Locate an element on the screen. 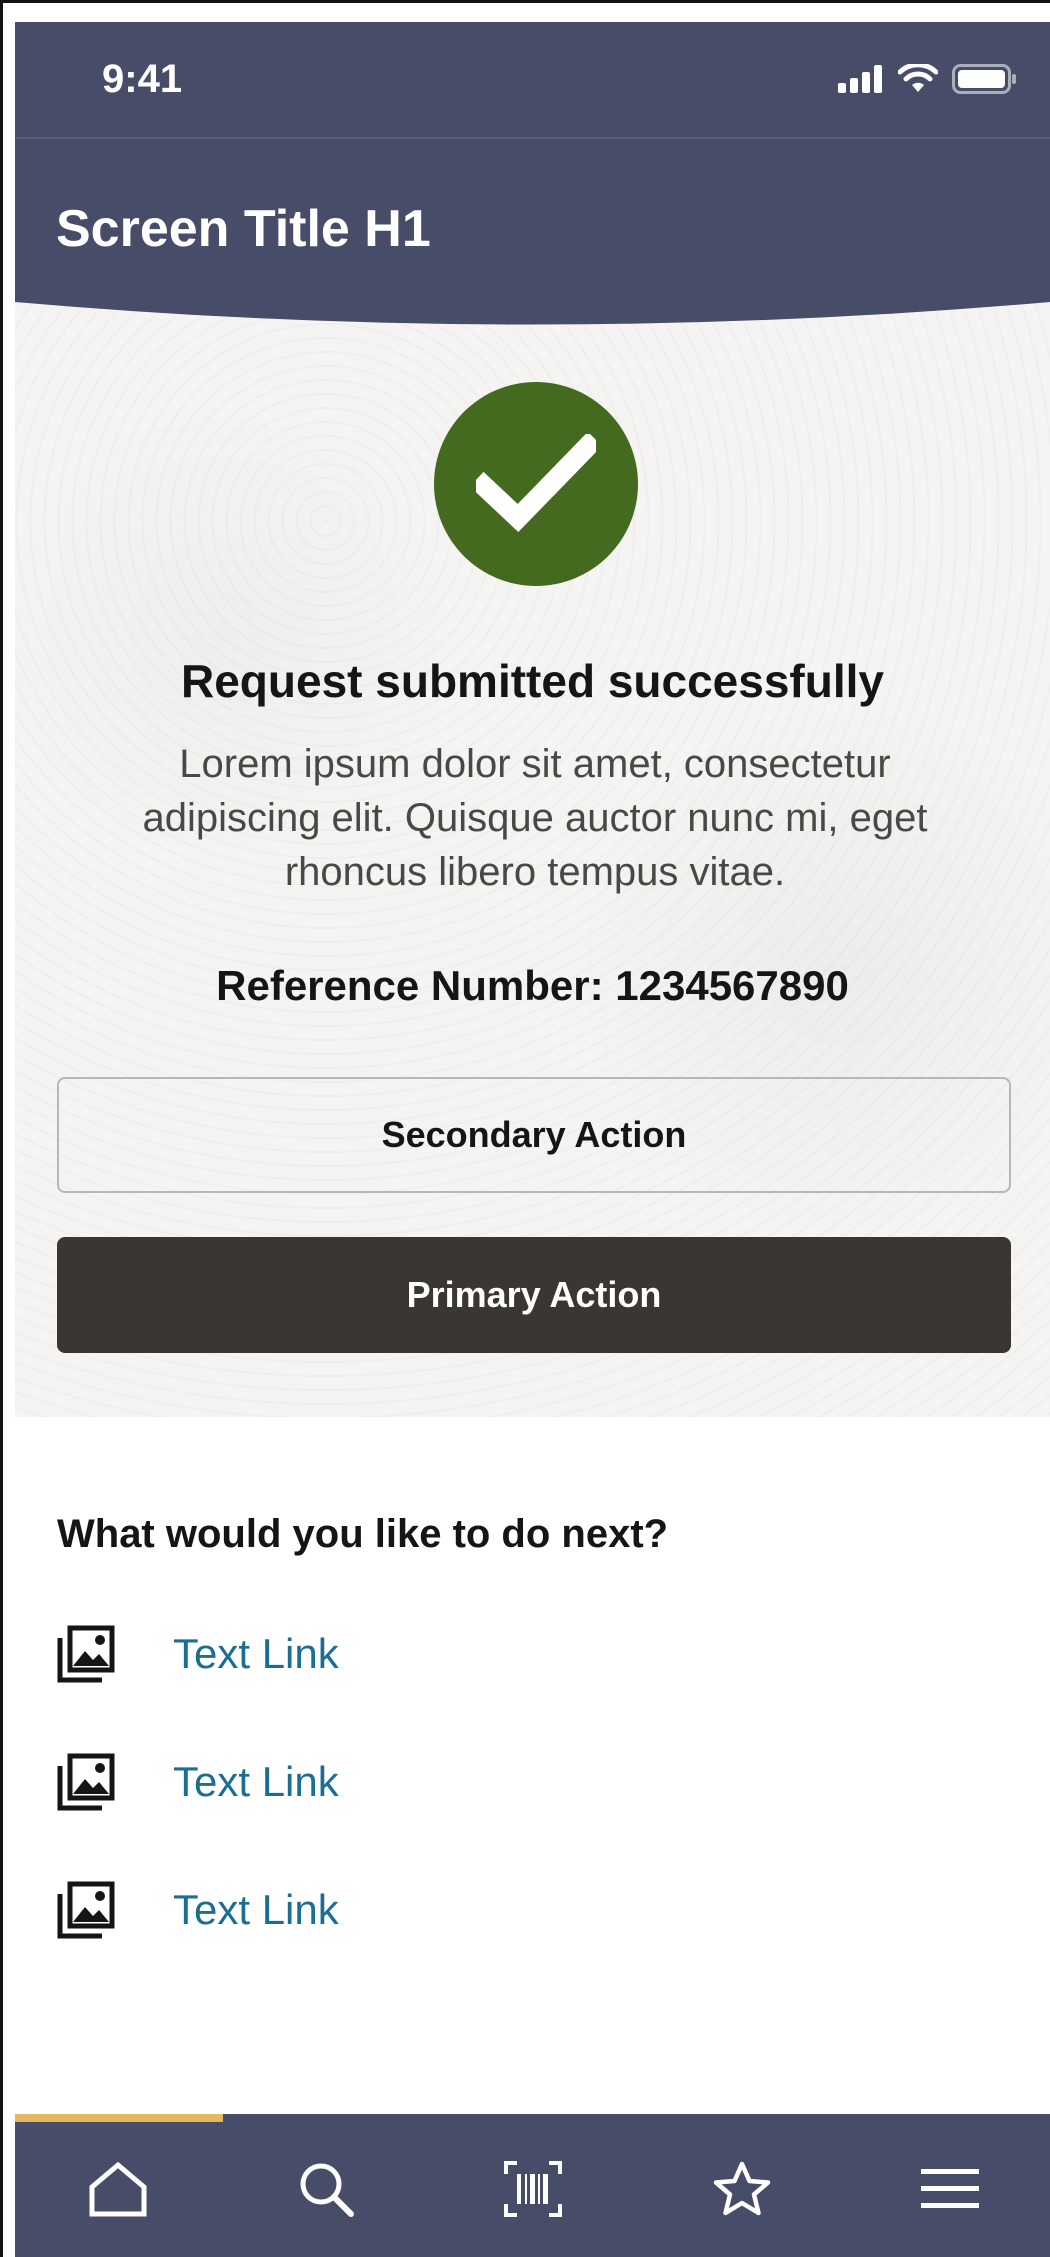 The image size is (1050, 2257). status-time: 9:41 is located at coordinates (142, 79).